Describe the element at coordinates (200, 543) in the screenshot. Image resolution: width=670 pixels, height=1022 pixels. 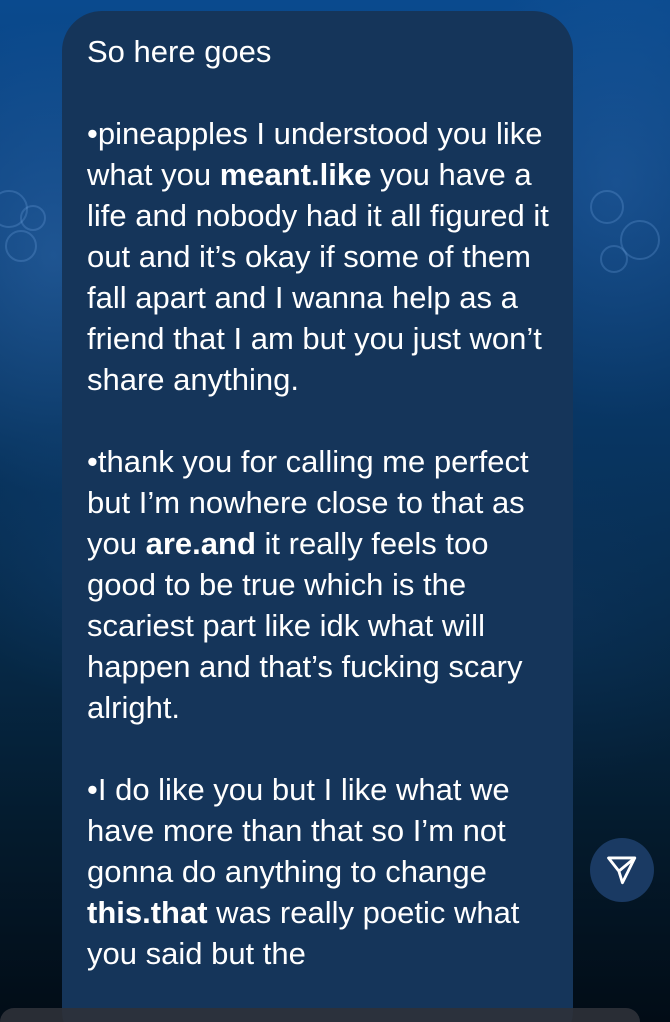
I see `bold-text-segment: are.and` at that location.